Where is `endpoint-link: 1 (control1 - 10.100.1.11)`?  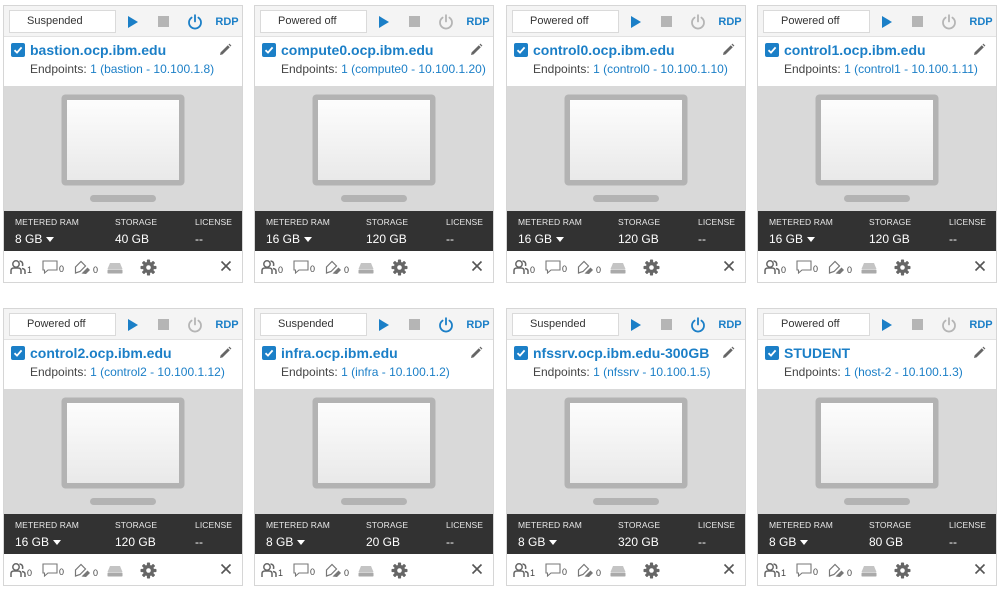 endpoint-link: 1 (control1 - 10.100.1.11) is located at coordinates (911, 69).